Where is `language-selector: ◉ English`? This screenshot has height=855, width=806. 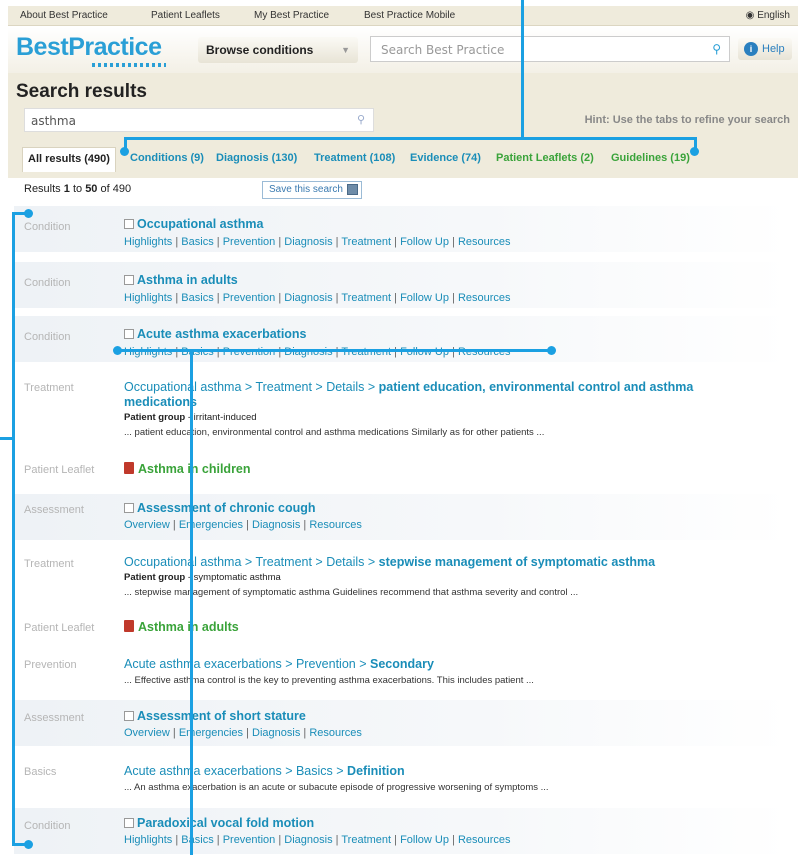
language-selector: ◉ English is located at coordinates (768, 15).